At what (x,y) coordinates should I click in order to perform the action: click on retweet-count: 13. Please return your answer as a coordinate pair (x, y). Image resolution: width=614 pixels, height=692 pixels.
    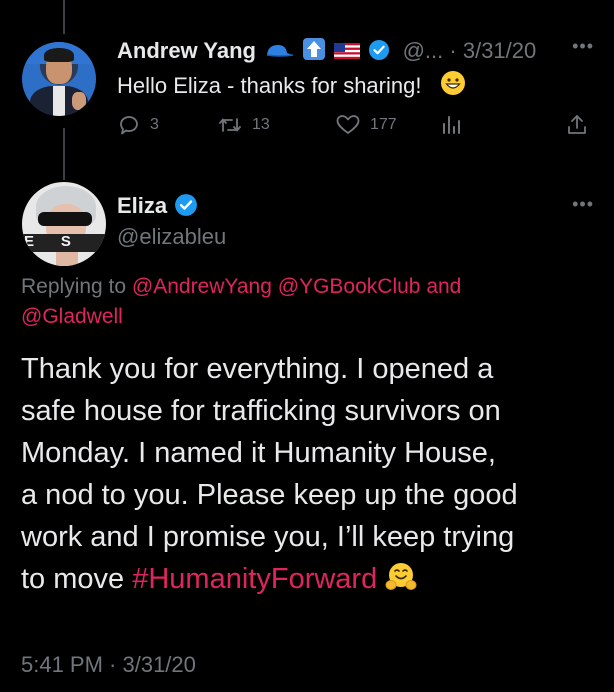
    Looking at the image, I should click on (261, 124).